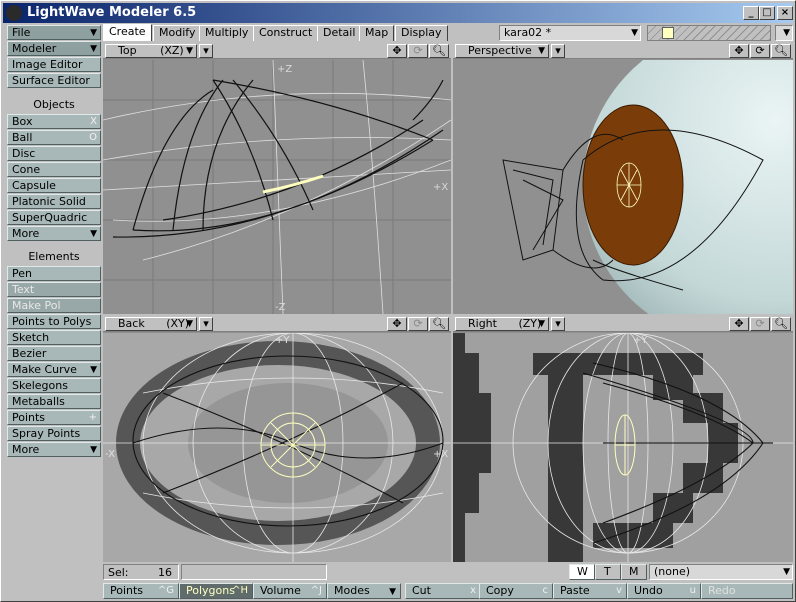 Image resolution: width=796 pixels, height=602 pixels. Describe the element at coordinates (709, 33) in the screenshot. I see `layer-buttons` at that location.